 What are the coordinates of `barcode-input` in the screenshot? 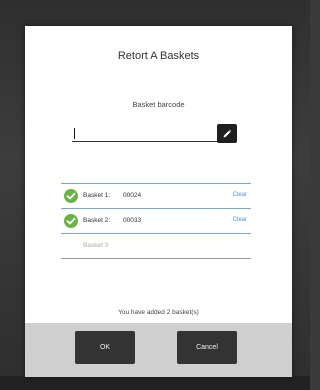 It's located at (144, 133).